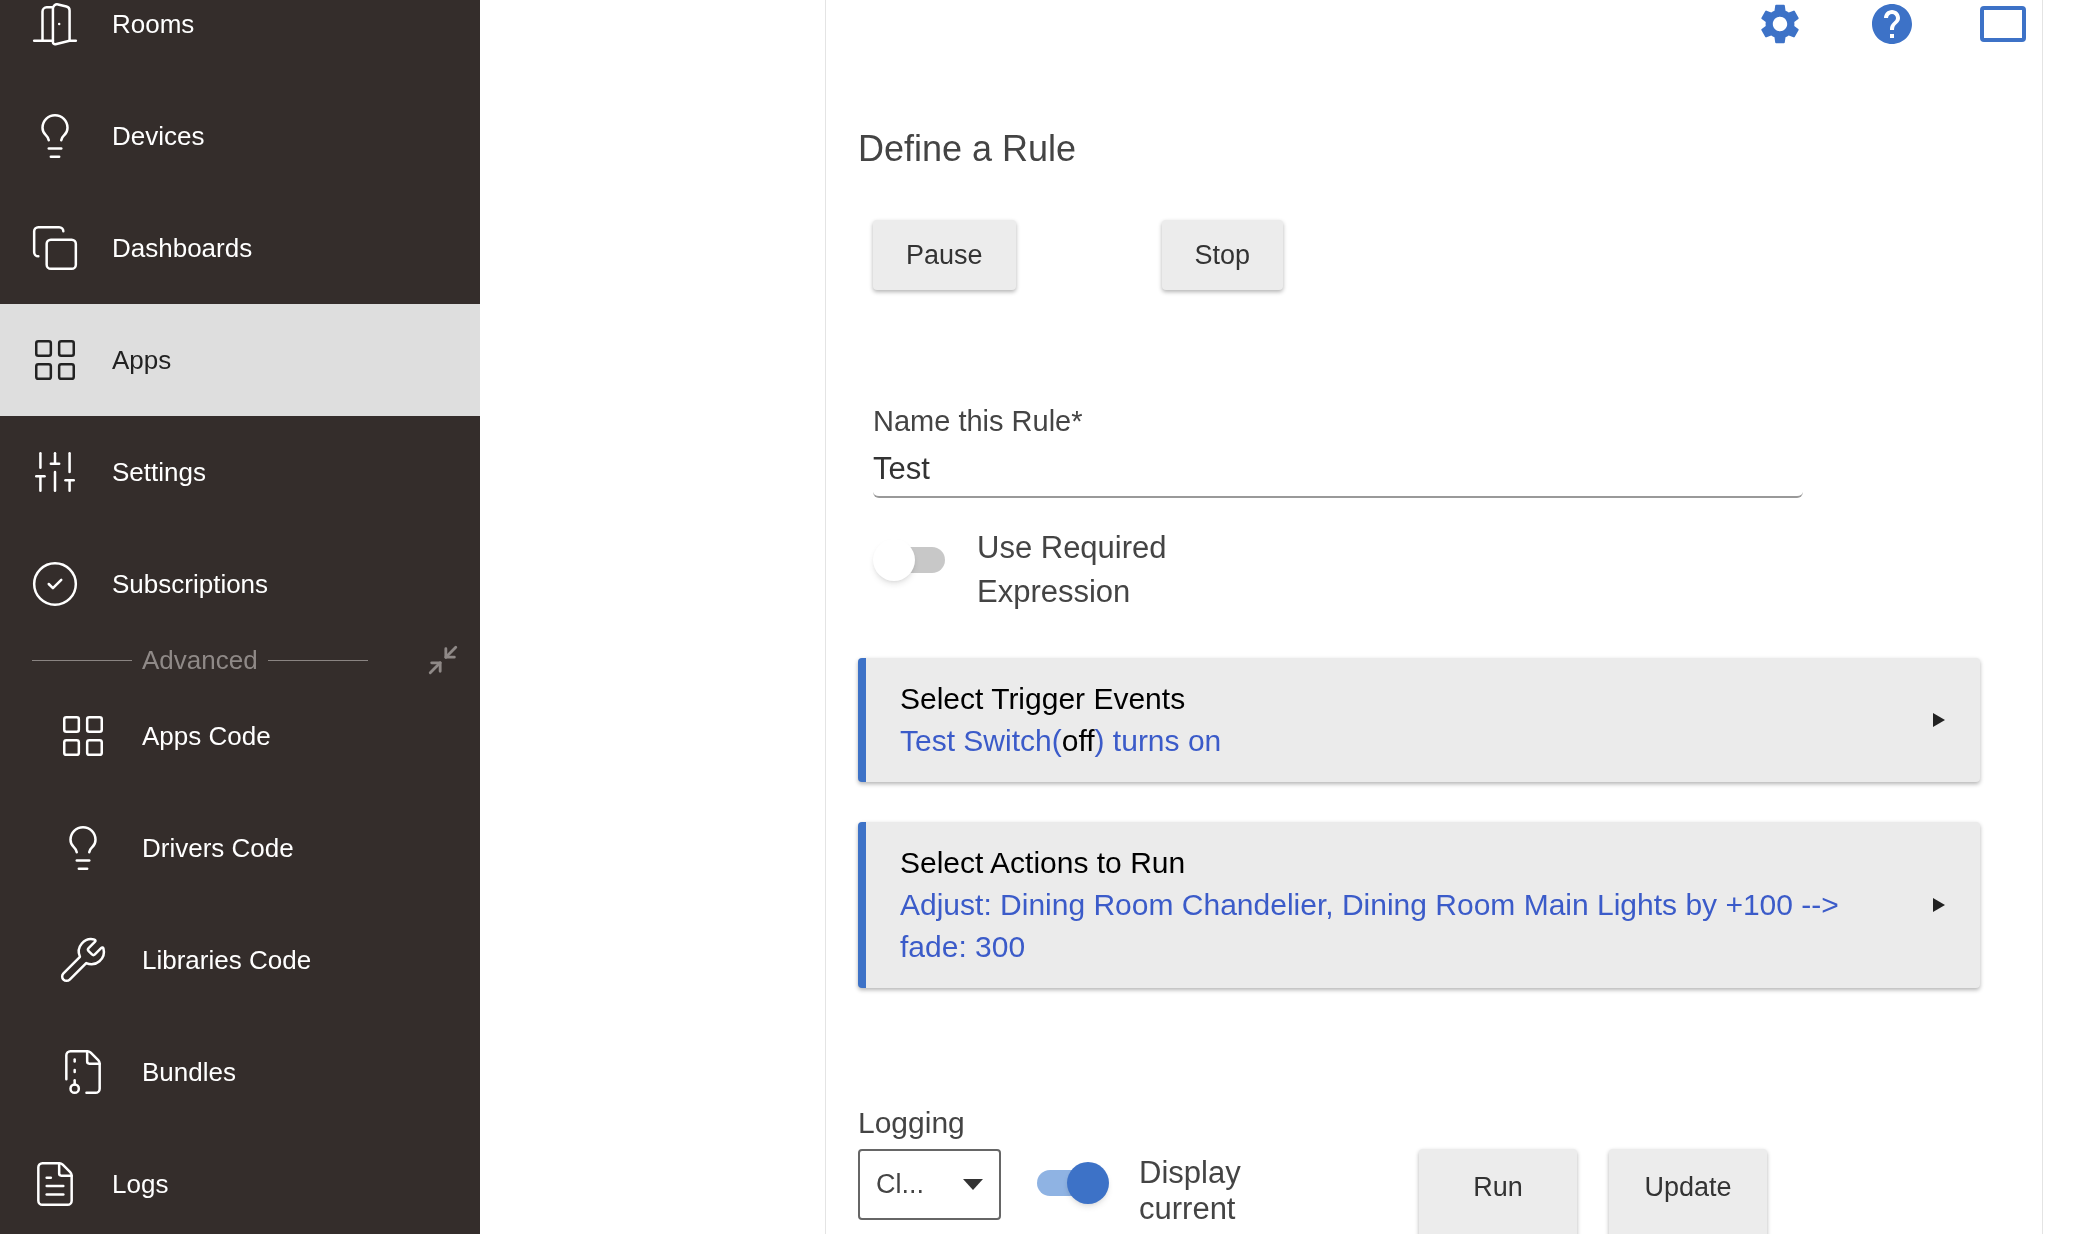 Image resolution: width=2074 pixels, height=1234 pixels. What do you see at coordinates (2003, 24) in the screenshot?
I see `window-icon` at bounding box center [2003, 24].